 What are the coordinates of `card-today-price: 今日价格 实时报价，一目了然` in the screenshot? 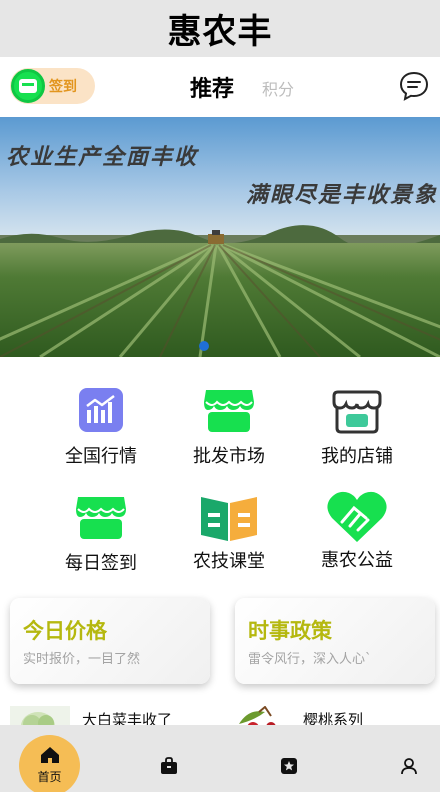 It's located at (110, 641).